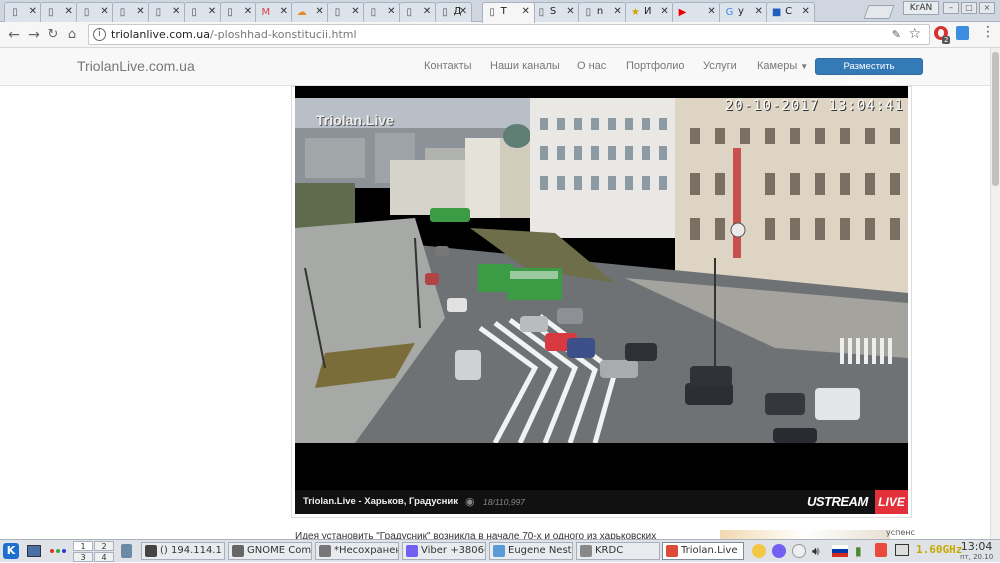 The image size is (1000, 563). What do you see at coordinates (448, 66) in the screenshot?
I see `nav-contacts: Контакты` at bounding box center [448, 66].